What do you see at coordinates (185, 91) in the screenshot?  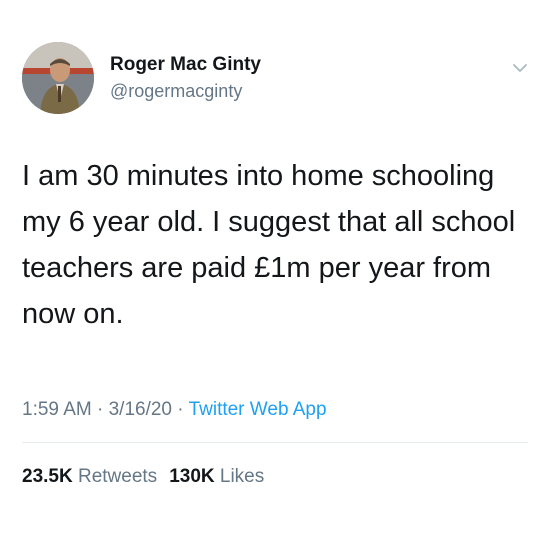 I see `author-handle: @rogermacginty` at bounding box center [185, 91].